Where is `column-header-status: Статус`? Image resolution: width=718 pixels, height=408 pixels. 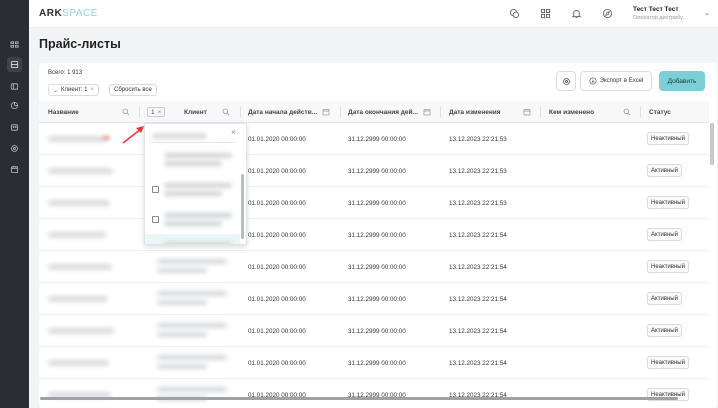 column-header-status: Статус is located at coordinates (660, 112).